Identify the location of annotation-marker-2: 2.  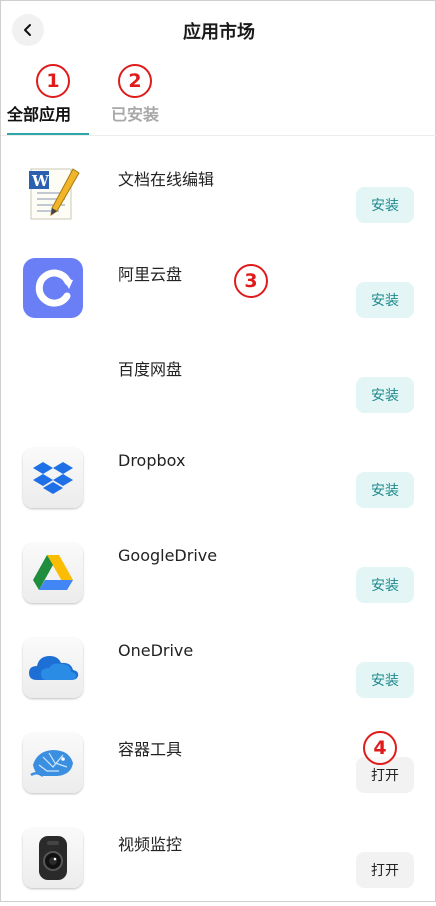
(135, 81).